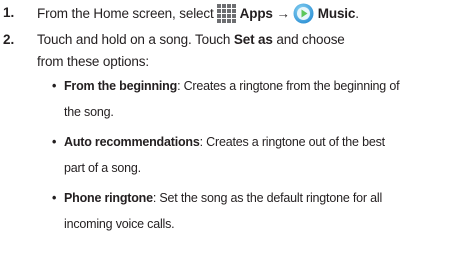 Image resolution: width=475 pixels, height=272 pixels. I want to click on option-line-2: part of a song., so click(102, 168).